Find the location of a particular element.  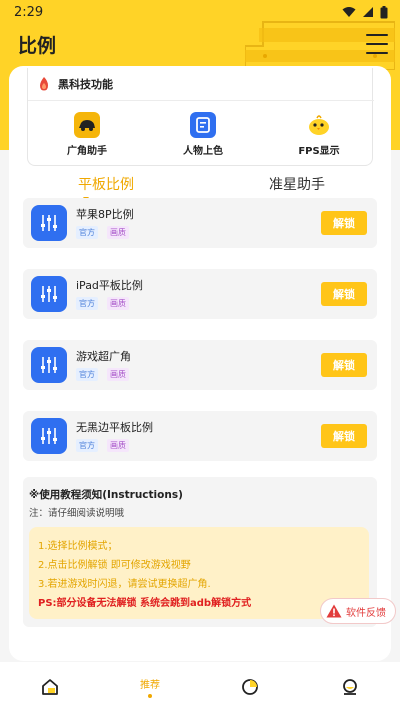

profile-icon is located at coordinates (350, 687).